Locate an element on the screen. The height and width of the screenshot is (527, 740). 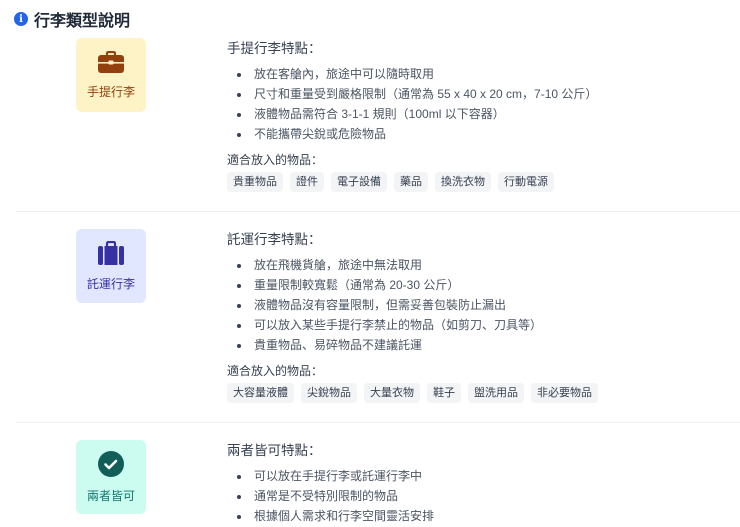
item-tag: 藥品 is located at coordinates (411, 182).